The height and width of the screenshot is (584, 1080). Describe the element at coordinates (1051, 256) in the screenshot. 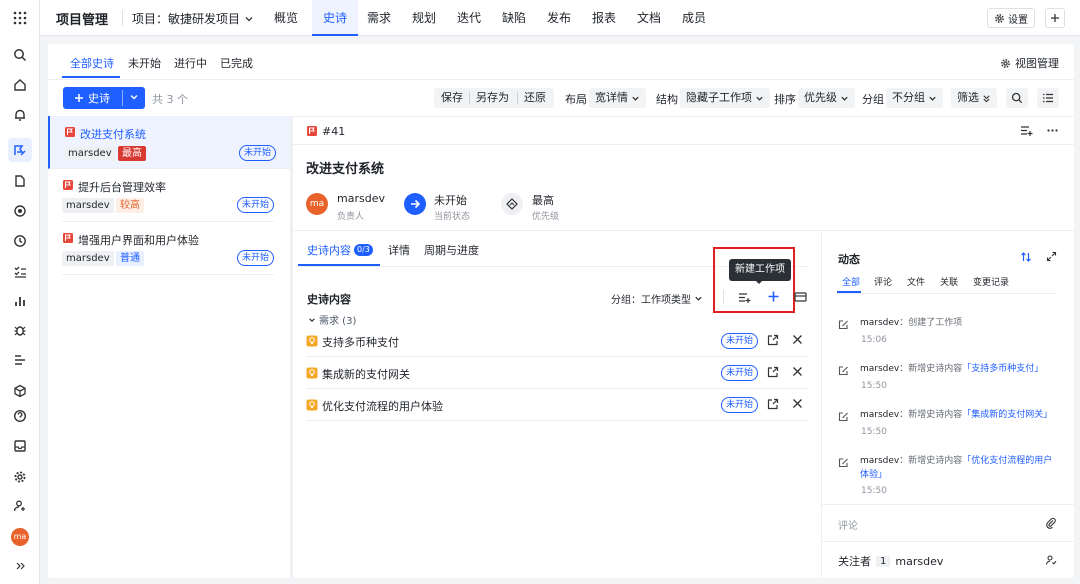

I see `expand-icon` at that location.